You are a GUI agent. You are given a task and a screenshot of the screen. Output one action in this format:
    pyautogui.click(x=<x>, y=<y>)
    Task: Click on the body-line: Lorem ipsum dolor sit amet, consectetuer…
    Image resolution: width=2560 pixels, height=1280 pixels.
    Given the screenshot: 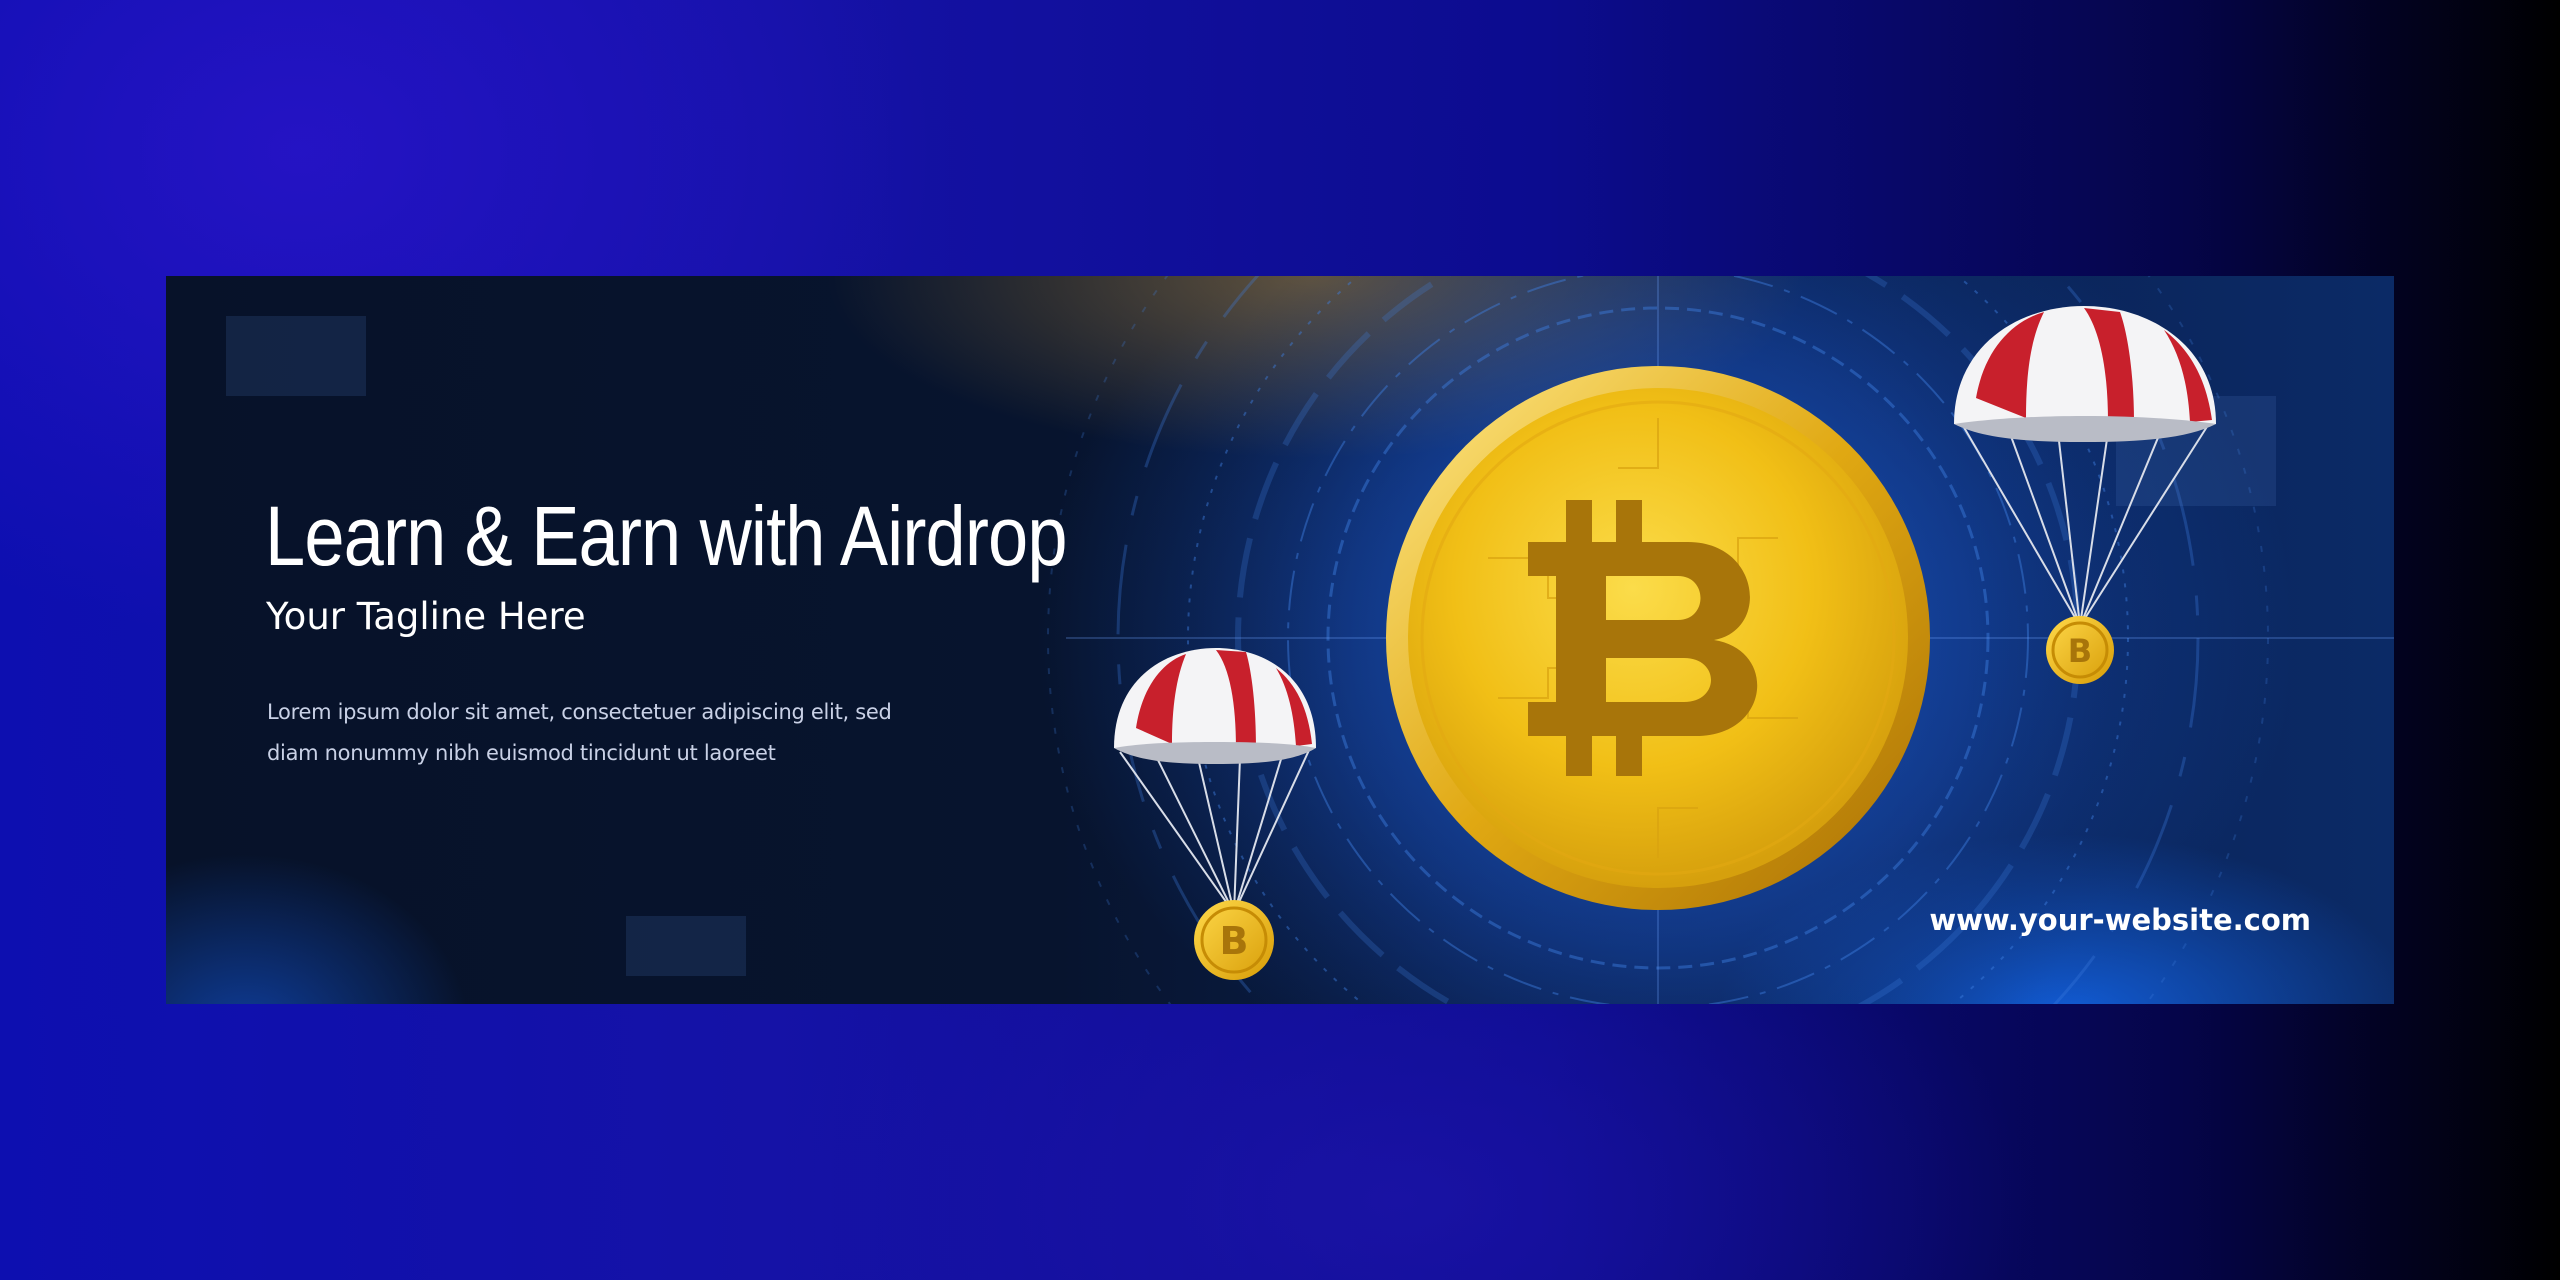 What is the action you would take?
    pyautogui.click(x=579, y=712)
    